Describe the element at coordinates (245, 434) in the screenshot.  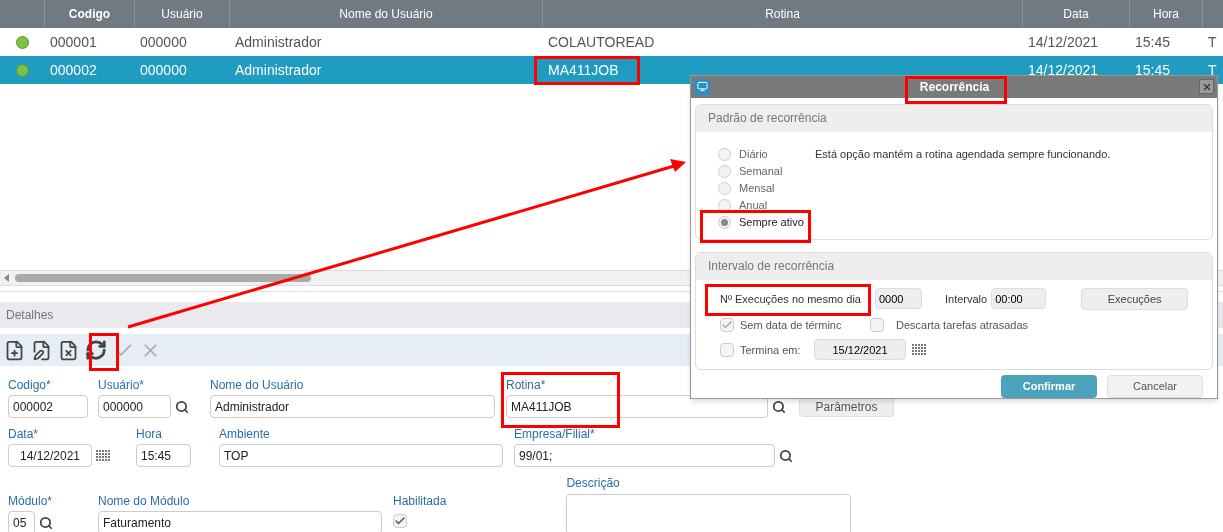
I see `field-label: Ambiente` at that location.